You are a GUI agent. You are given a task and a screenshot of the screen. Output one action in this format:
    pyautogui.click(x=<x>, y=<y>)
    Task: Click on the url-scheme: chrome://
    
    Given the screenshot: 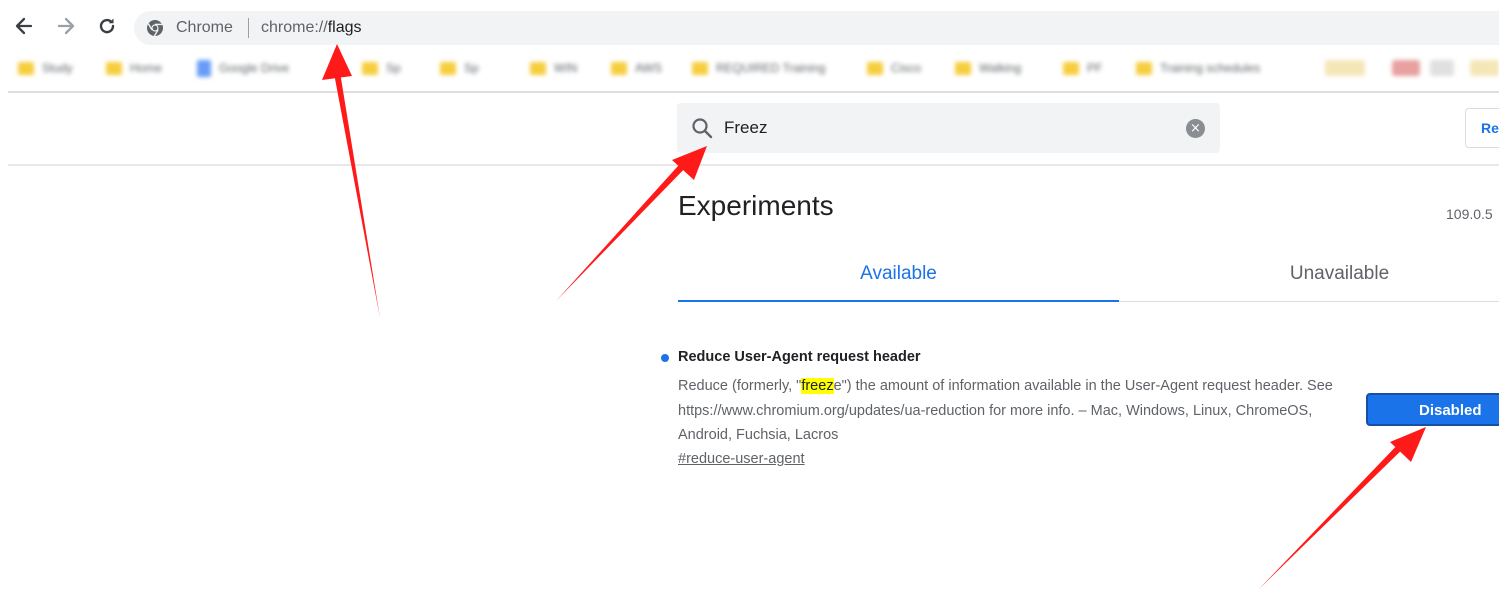 What is the action you would take?
    pyautogui.click(x=294, y=27)
    